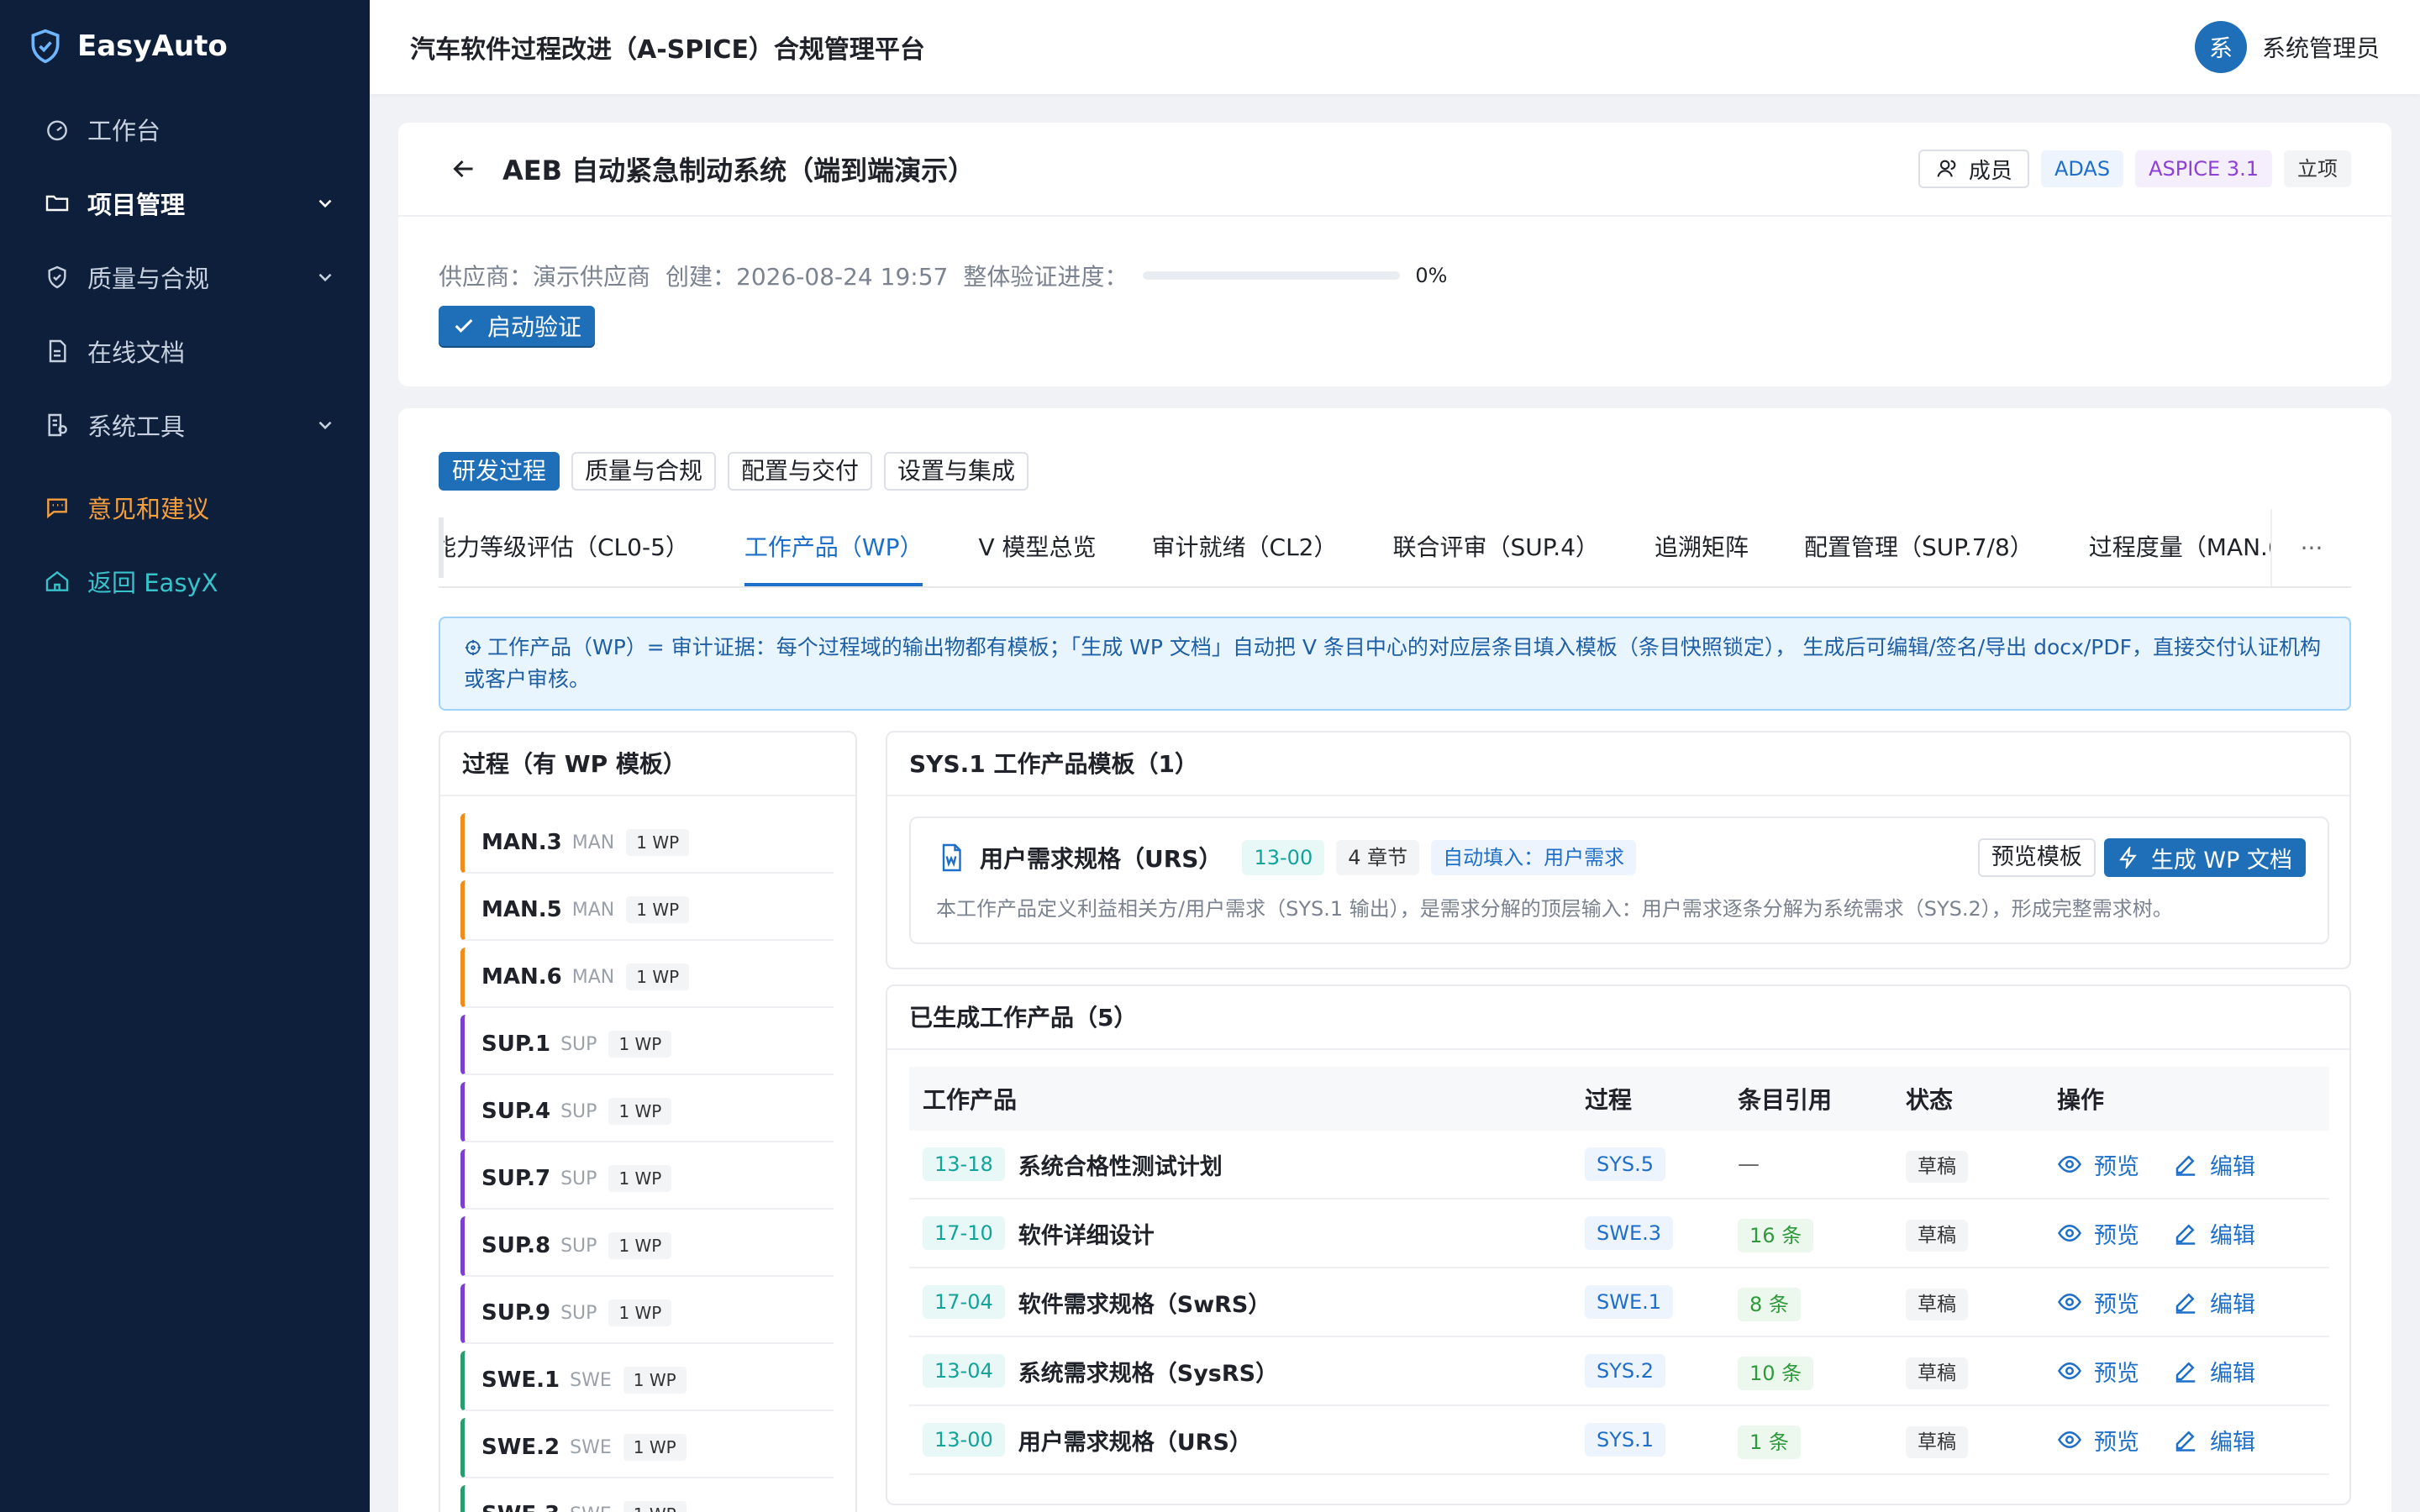  I want to click on tab-audit-ready: 审计就绪（CL2）, so click(1244, 547).